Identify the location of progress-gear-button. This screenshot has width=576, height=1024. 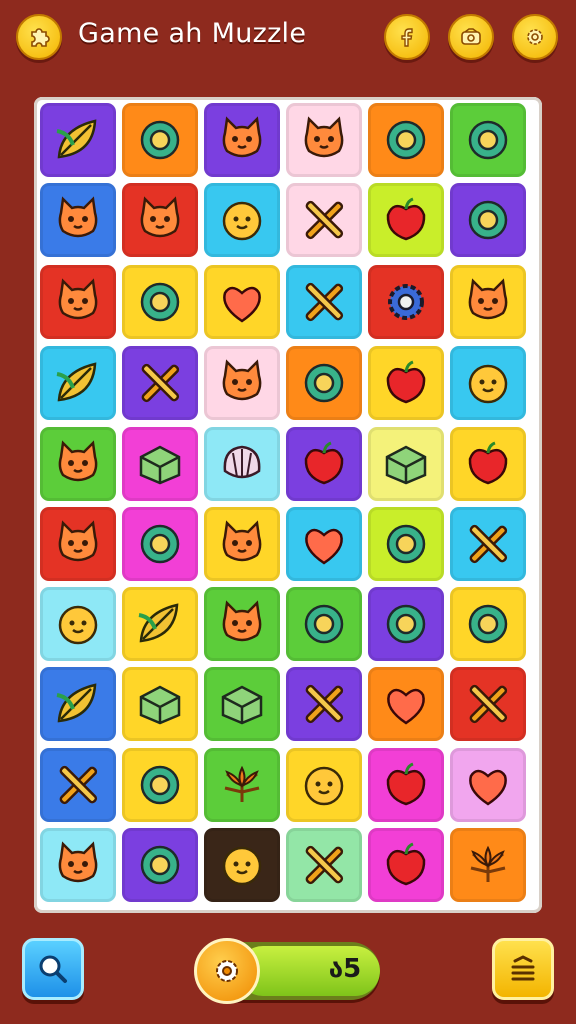
(227, 971).